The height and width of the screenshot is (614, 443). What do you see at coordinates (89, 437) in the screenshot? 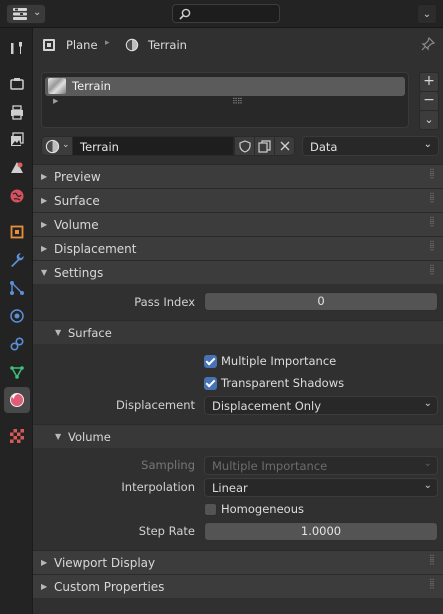
I see `subpanel-title: Volume` at bounding box center [89, 437].